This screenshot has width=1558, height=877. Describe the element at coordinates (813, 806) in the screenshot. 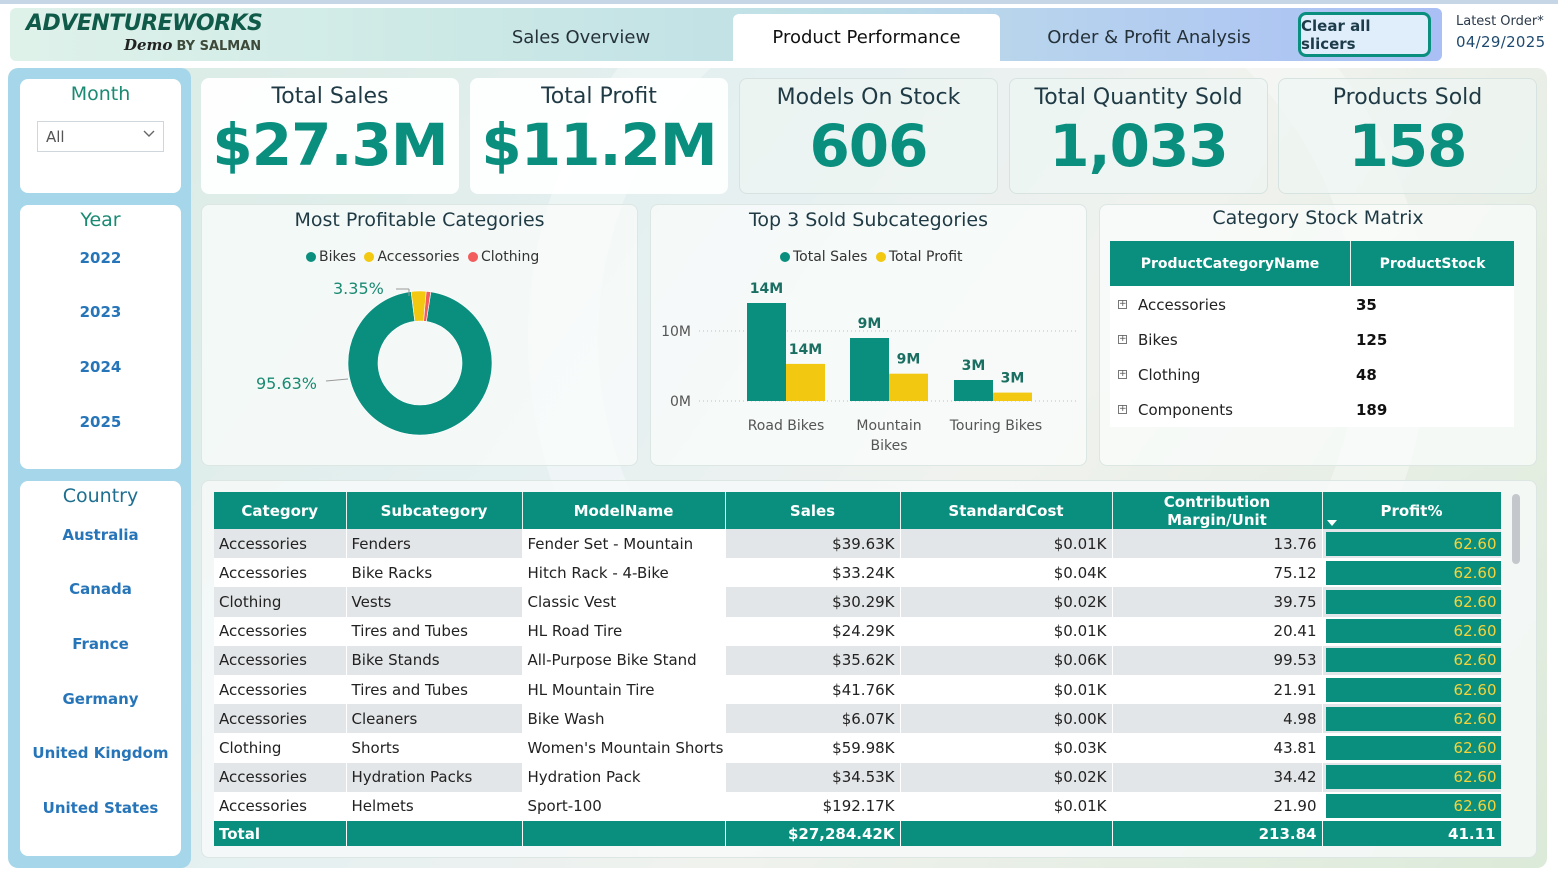

I see `cell-sales: $192.17K` at that location.